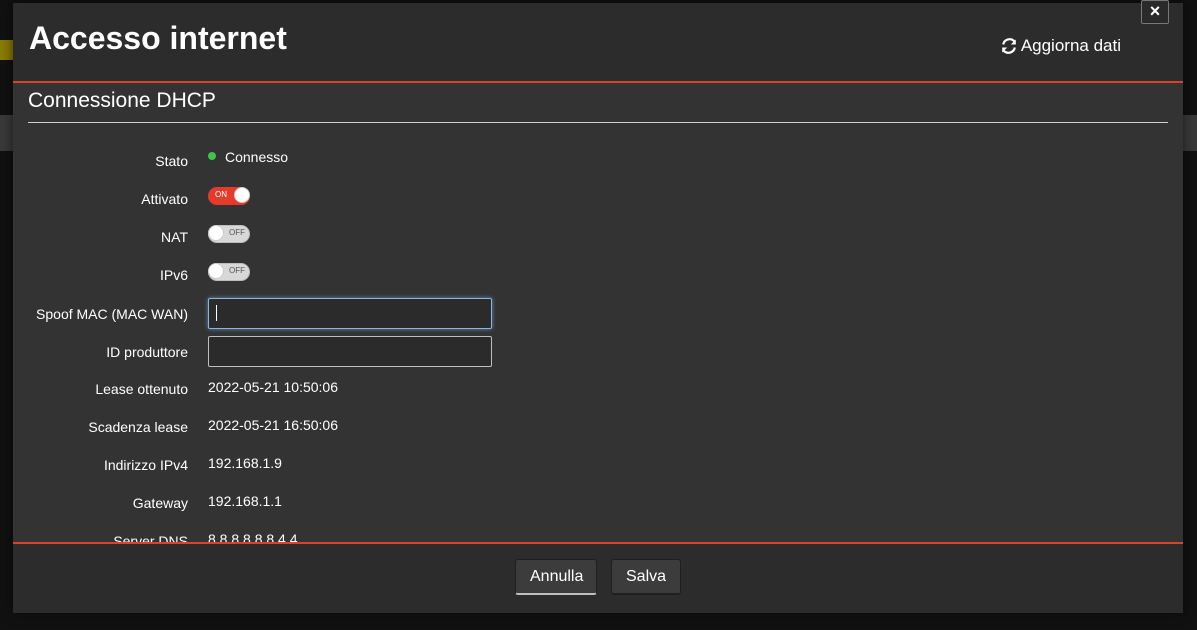 Image resolution: width=1197 pixels, height=630 pixels. I want to click on ipv6-toggle-text: OFF, so click(237, 270).